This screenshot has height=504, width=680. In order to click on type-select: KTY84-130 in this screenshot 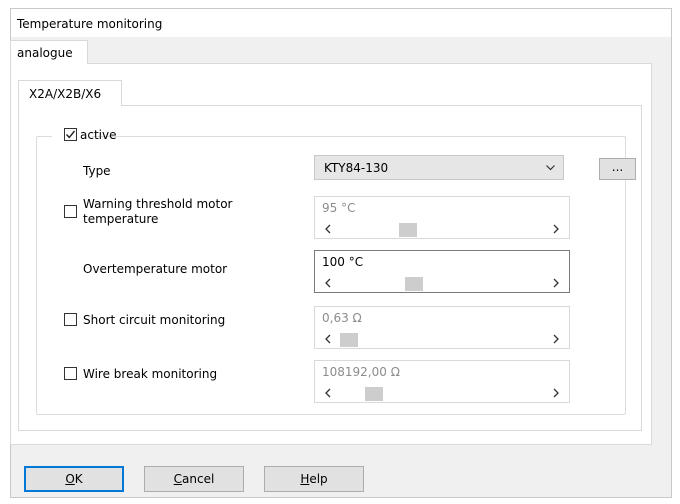, I will do `click(439, 167)`.